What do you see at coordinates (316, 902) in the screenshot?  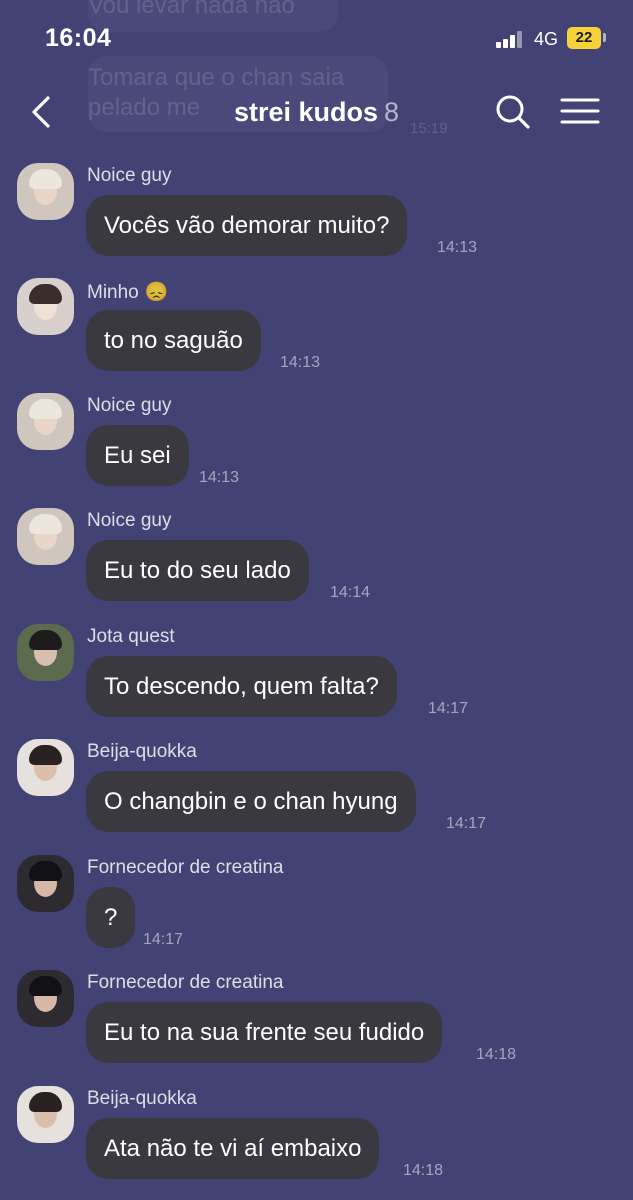 I see `message-item: Fornecedor de creatina ? 14:17` at bounding box center [316, 902].